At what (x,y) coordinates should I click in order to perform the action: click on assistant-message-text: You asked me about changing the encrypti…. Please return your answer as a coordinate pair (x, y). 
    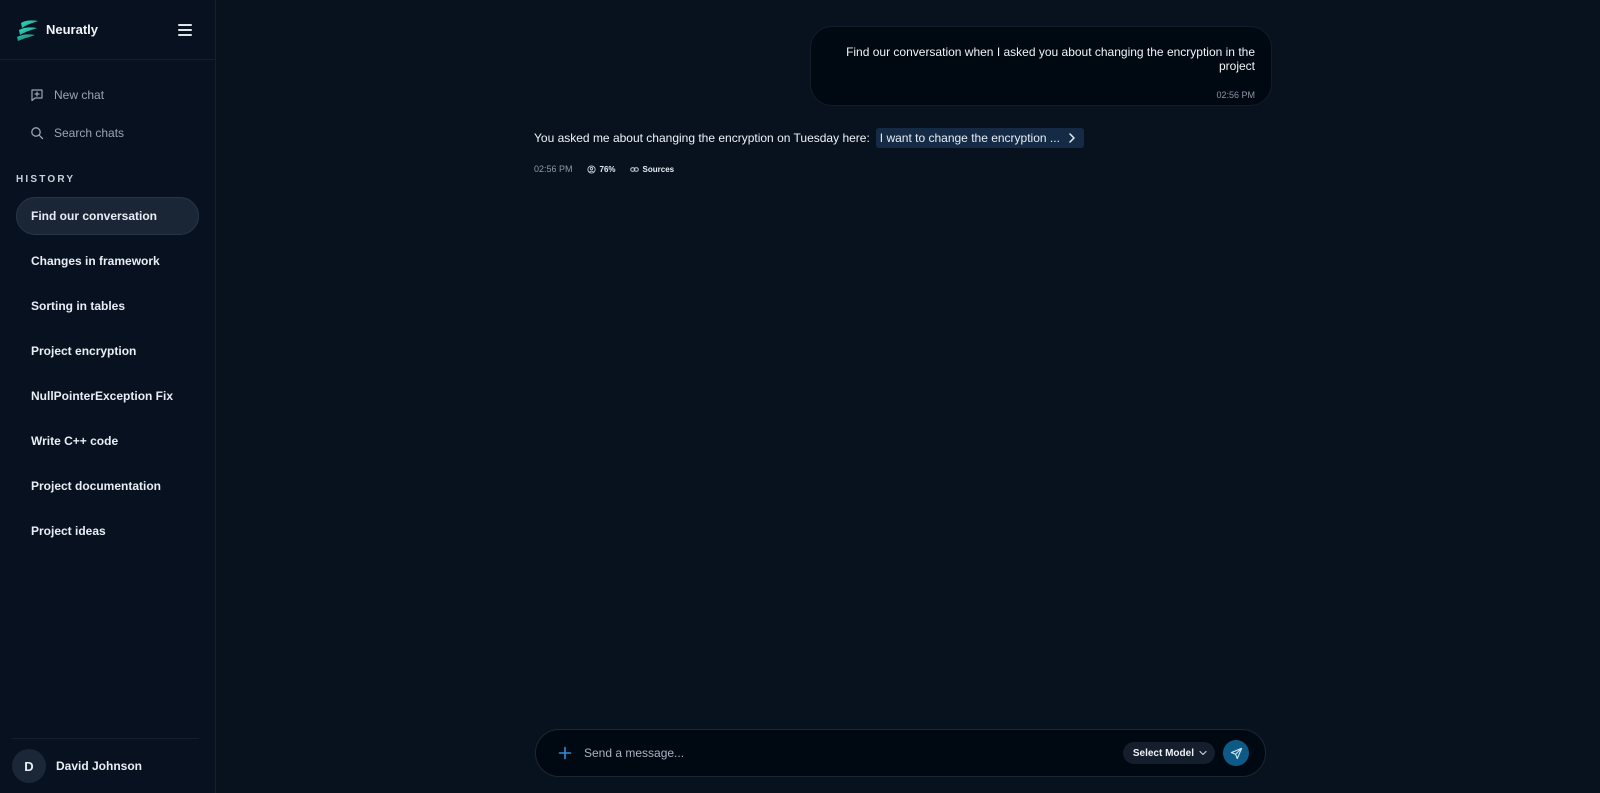
    Looking at the image, I should click on (702, 138).